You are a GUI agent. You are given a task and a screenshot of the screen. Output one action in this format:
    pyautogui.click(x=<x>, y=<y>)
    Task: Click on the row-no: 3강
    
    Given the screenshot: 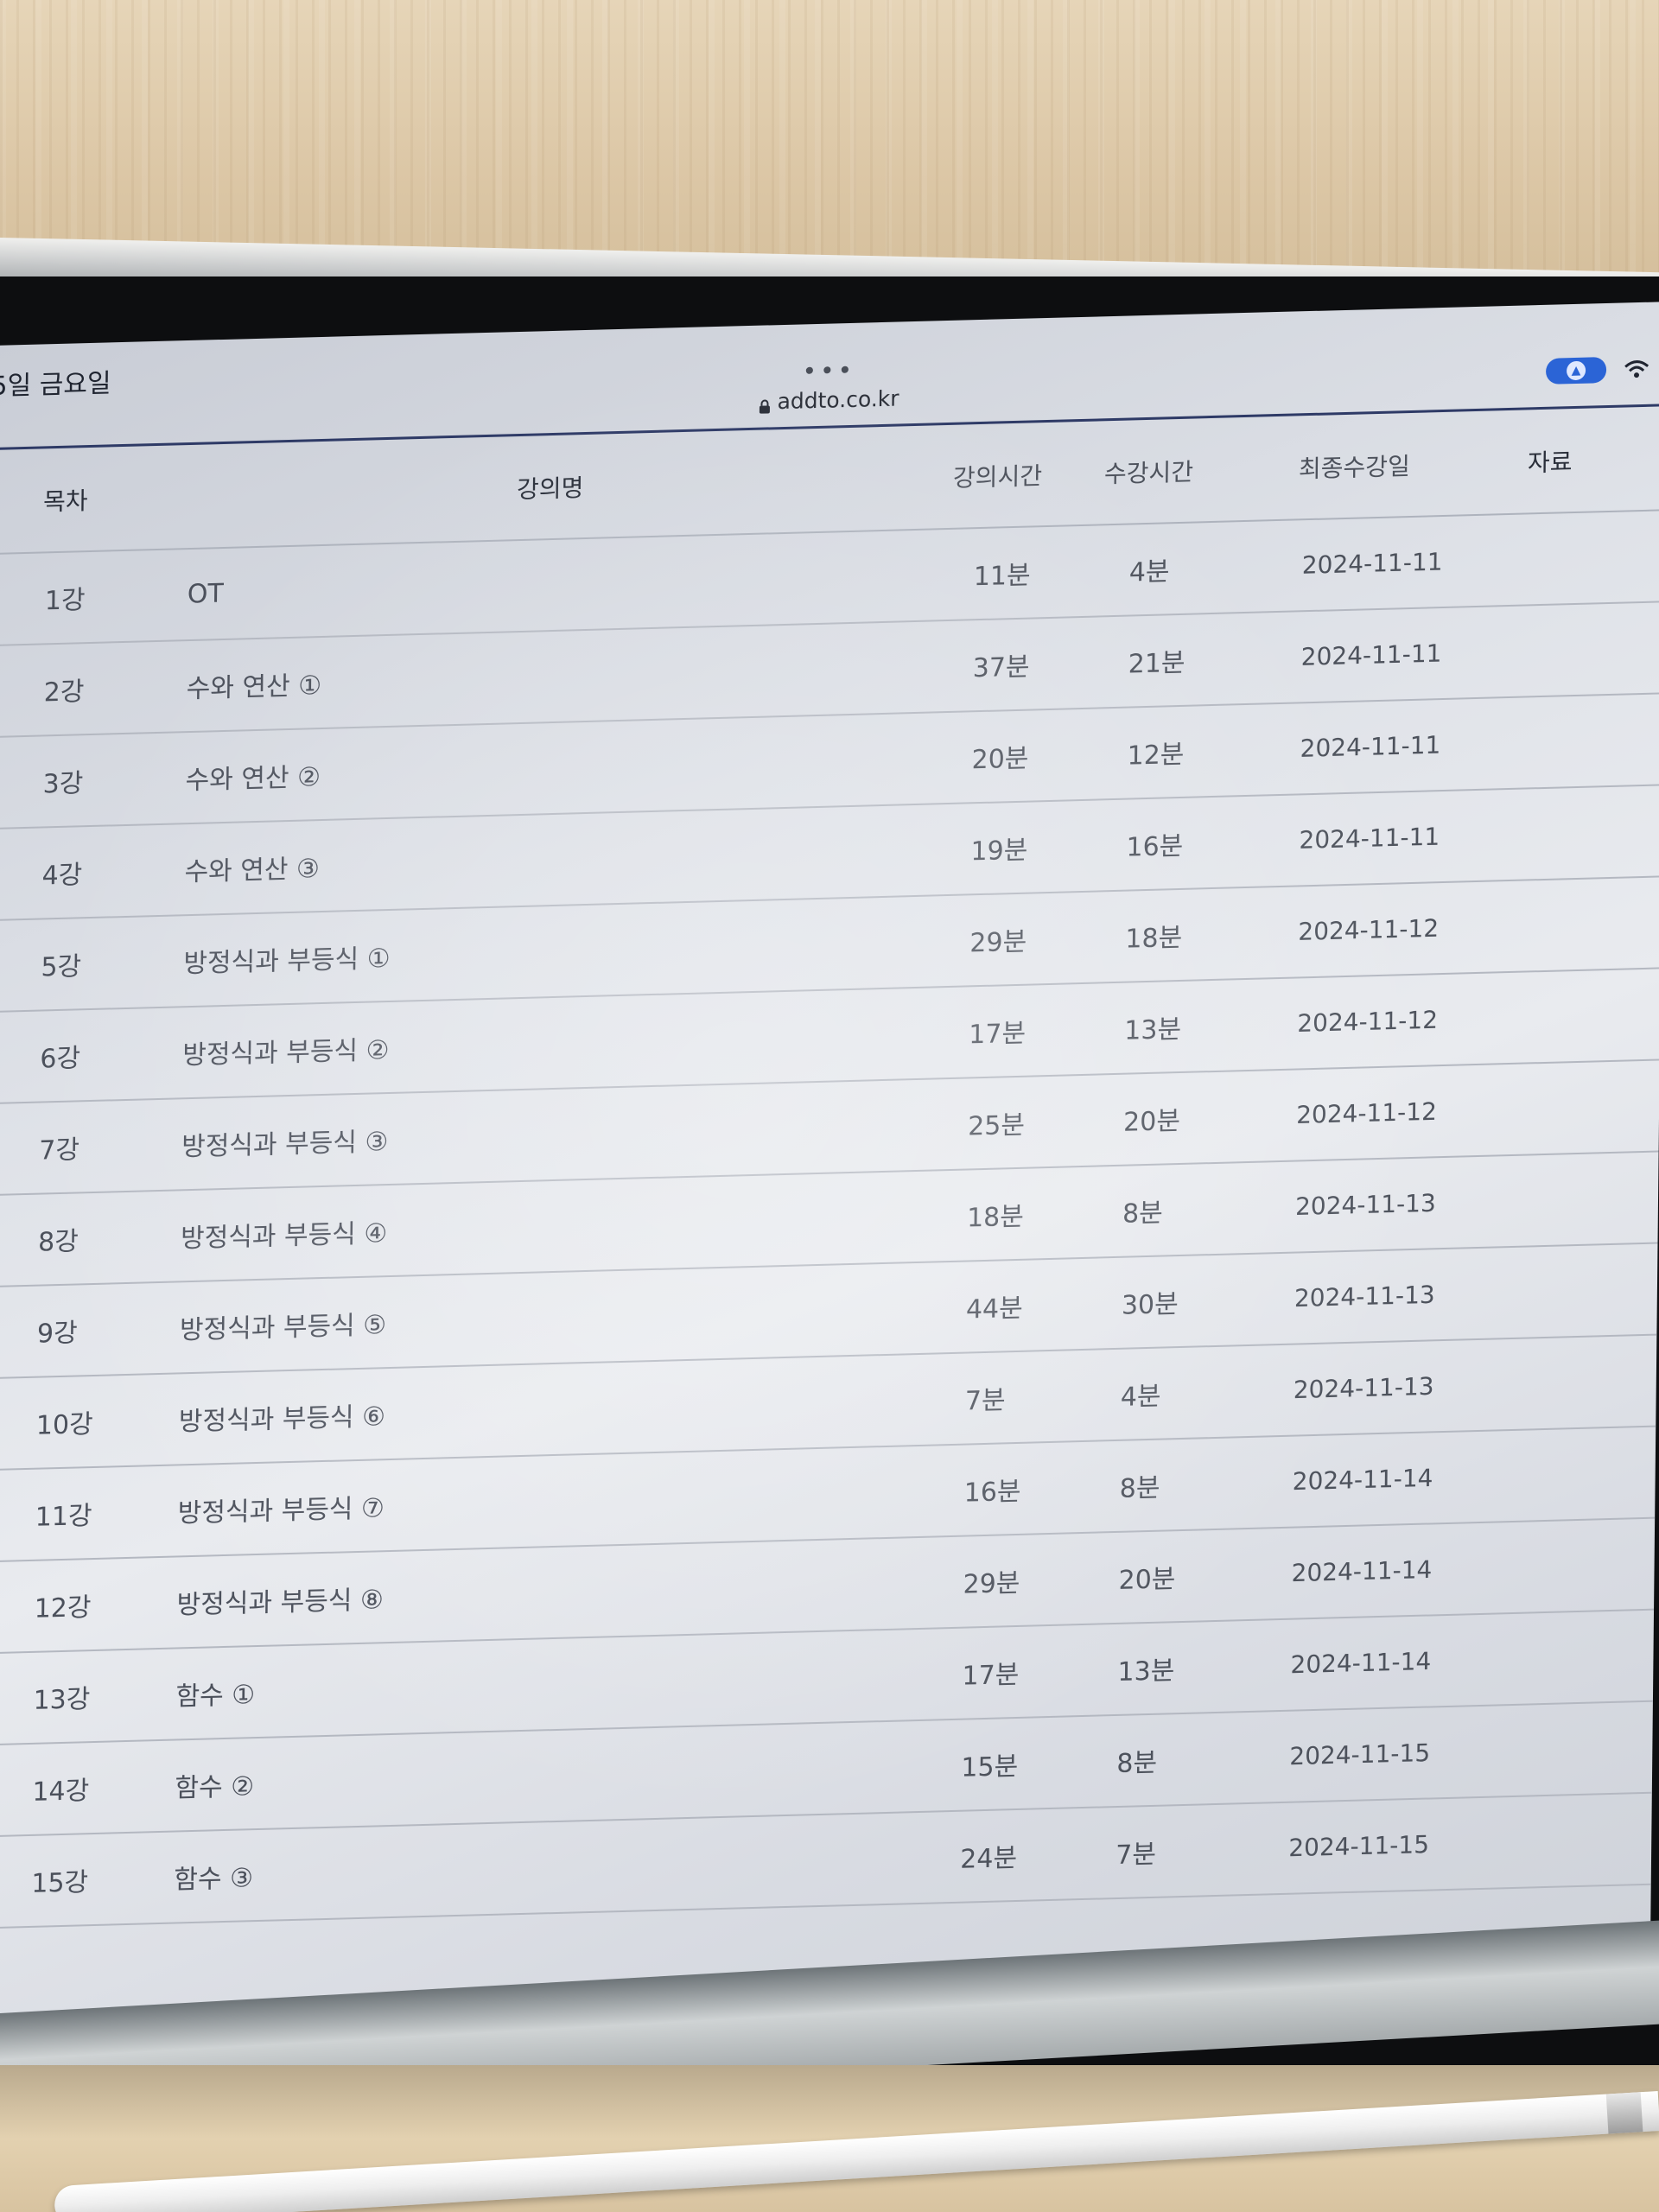 What is the action you would take?
    pyautogui.click(x=63, y=784)
    